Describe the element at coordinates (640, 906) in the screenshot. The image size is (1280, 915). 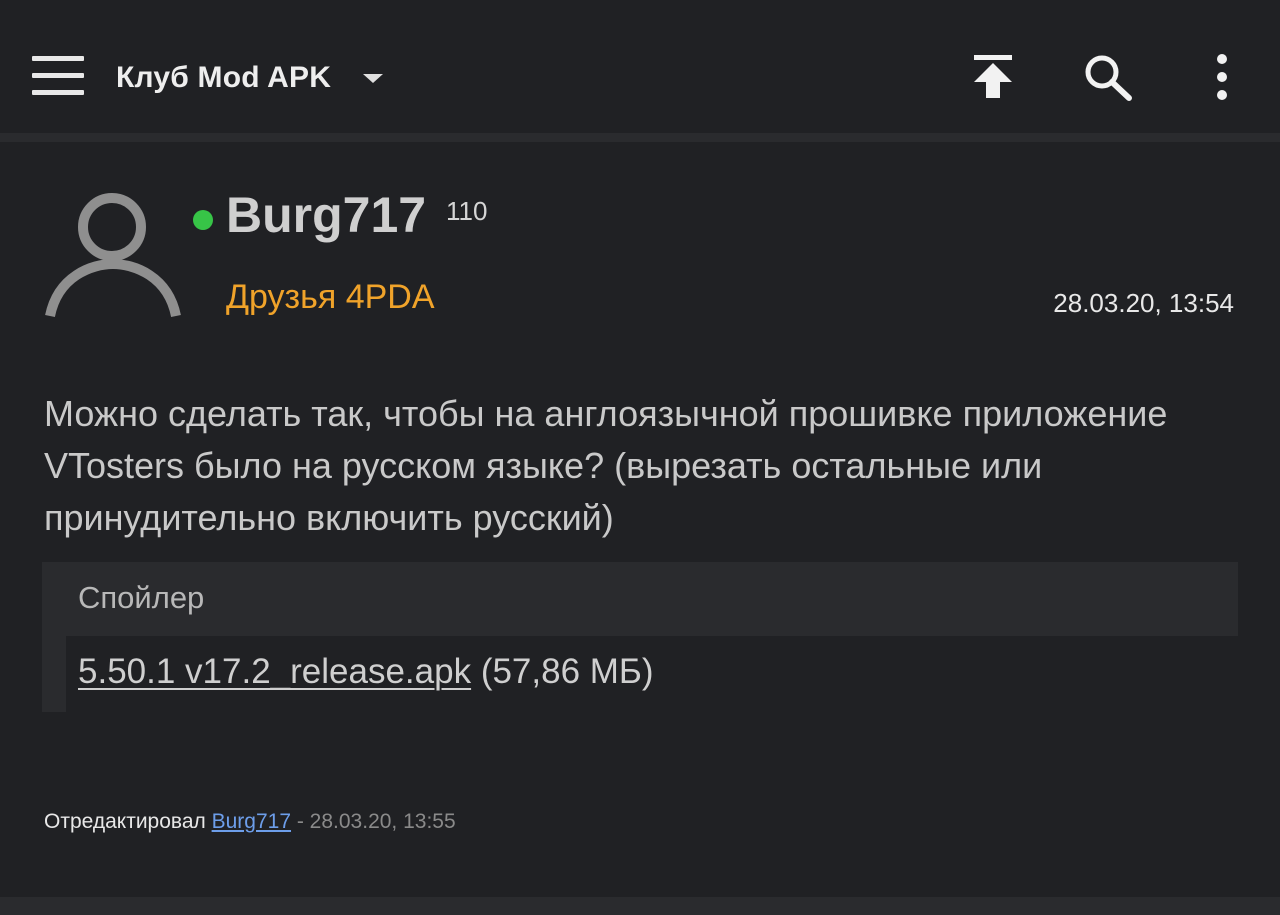
I see `post-divider` at that location.